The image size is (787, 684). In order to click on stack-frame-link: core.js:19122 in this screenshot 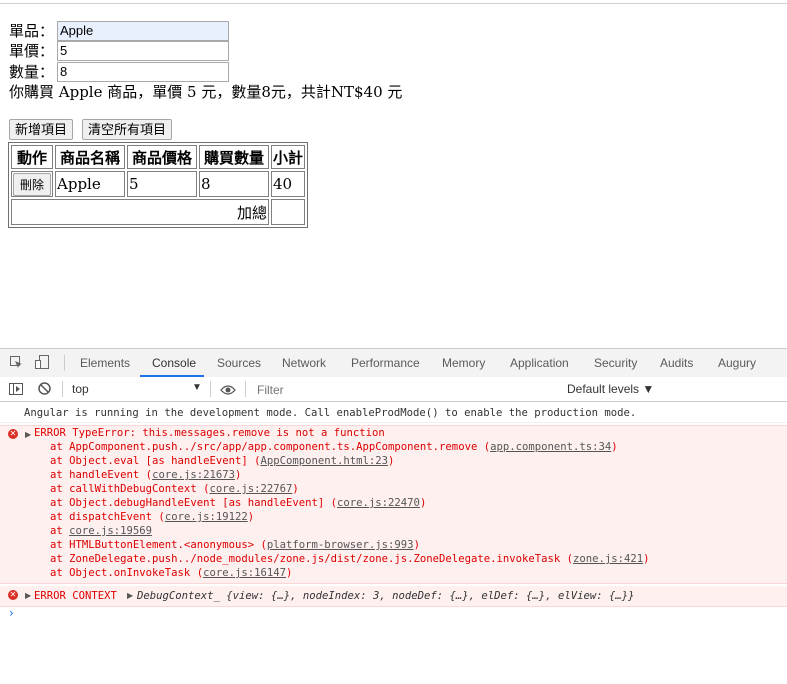, I will do `click(206, 517)`.